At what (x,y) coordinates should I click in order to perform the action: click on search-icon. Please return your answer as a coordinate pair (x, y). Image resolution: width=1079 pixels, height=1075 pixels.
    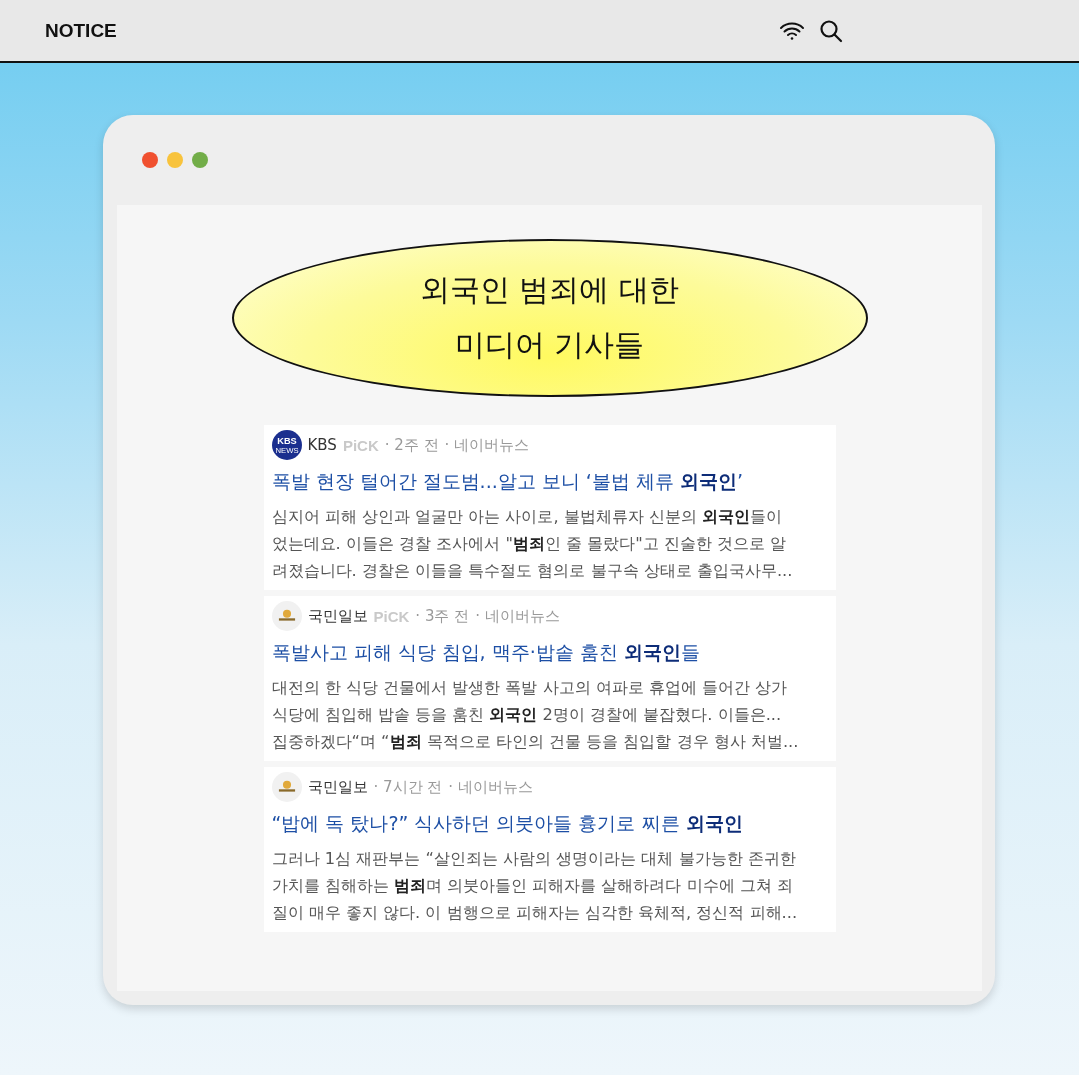
    Looking at the image, I should click on (831, 30).